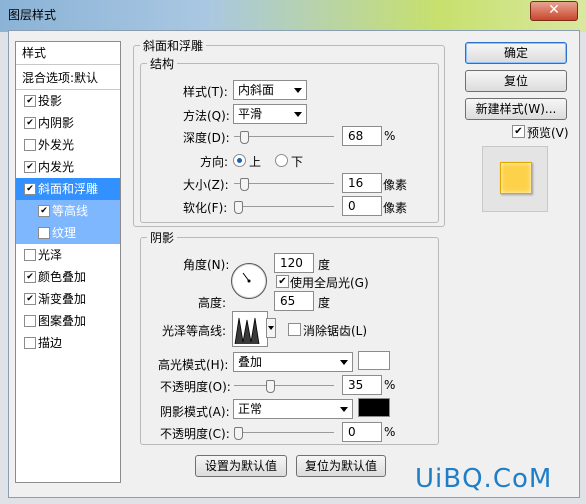  Describe the element at coordinates (294, 329) in the screenshot. I see `antialias-checkbox` at that location.